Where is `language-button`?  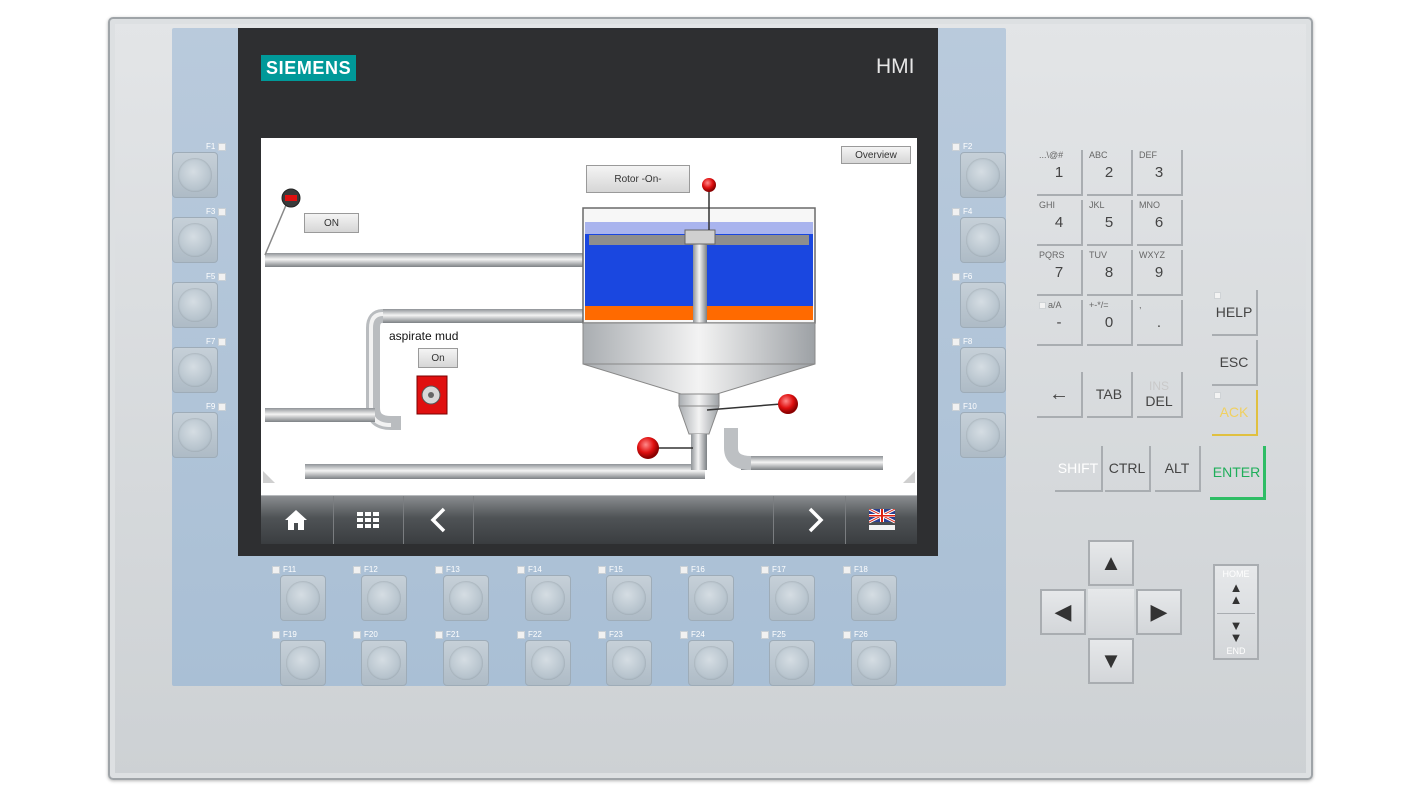
language-button is located at coordinates (882, 520).